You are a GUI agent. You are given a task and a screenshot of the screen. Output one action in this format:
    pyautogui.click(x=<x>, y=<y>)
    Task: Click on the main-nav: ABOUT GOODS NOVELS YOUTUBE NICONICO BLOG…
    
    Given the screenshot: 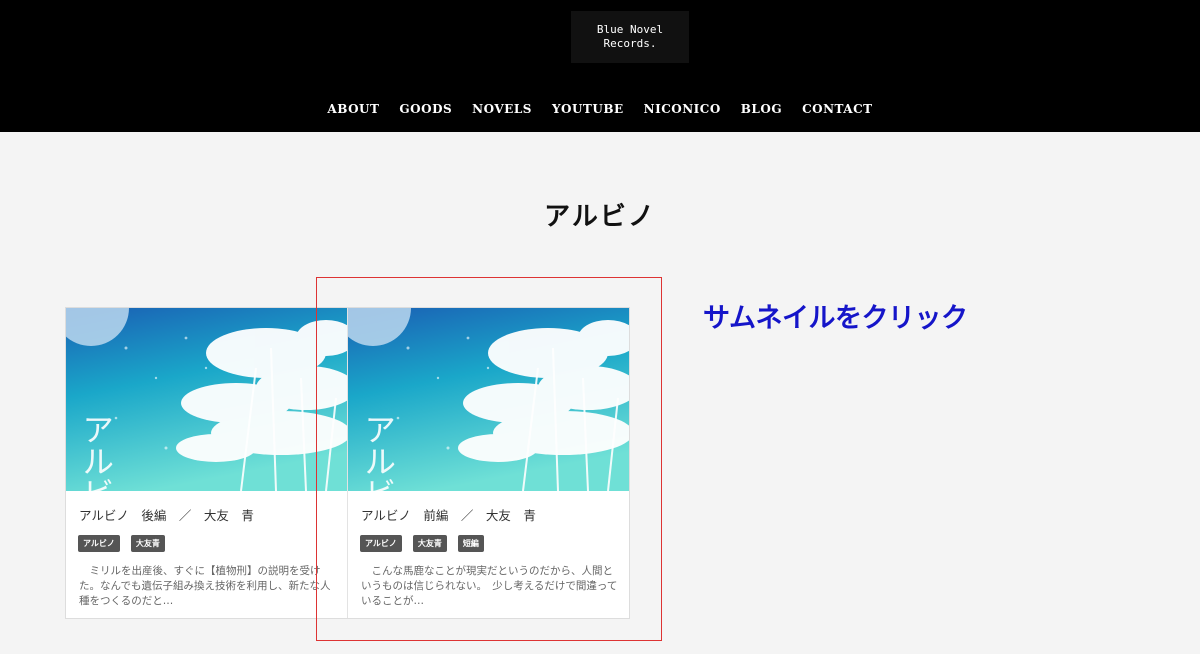 What is the action you would take?
    pyautogui.click(x=600, y=109)
    